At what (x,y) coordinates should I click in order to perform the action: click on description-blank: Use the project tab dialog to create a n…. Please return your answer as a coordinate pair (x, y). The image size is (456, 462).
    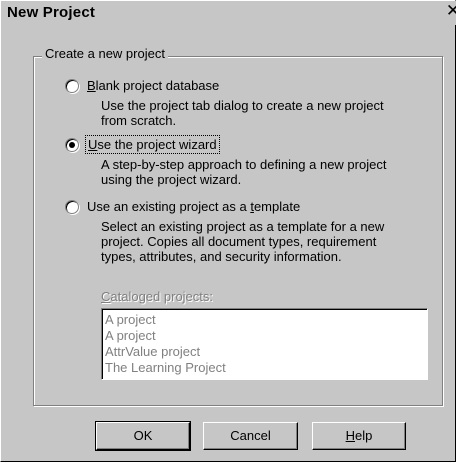
    Looking at the image, I should click on (242, 113).